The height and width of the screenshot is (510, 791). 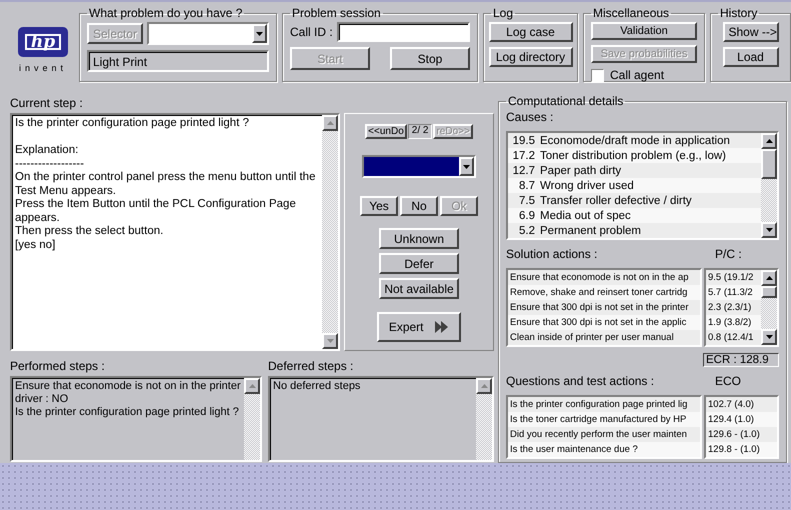 What do you see at coordinates (590, 230) in the screenshot?
I see `cause-name: Permanent problem` at bounding box center [590, 230].